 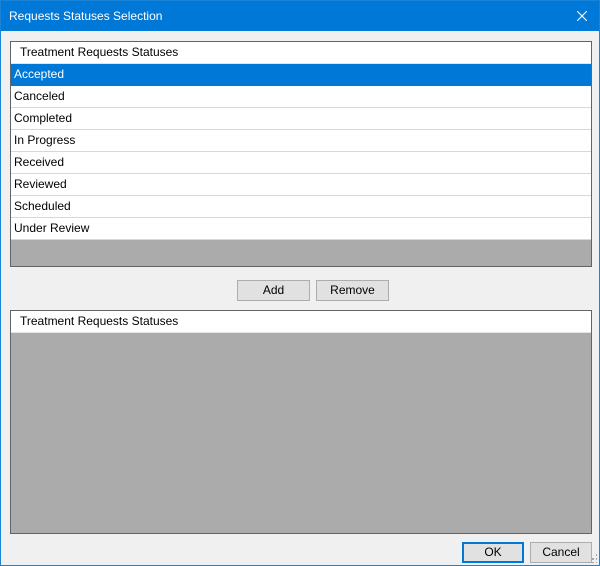 I want to click on remove-button: Remove, so click(x=352, y=290).